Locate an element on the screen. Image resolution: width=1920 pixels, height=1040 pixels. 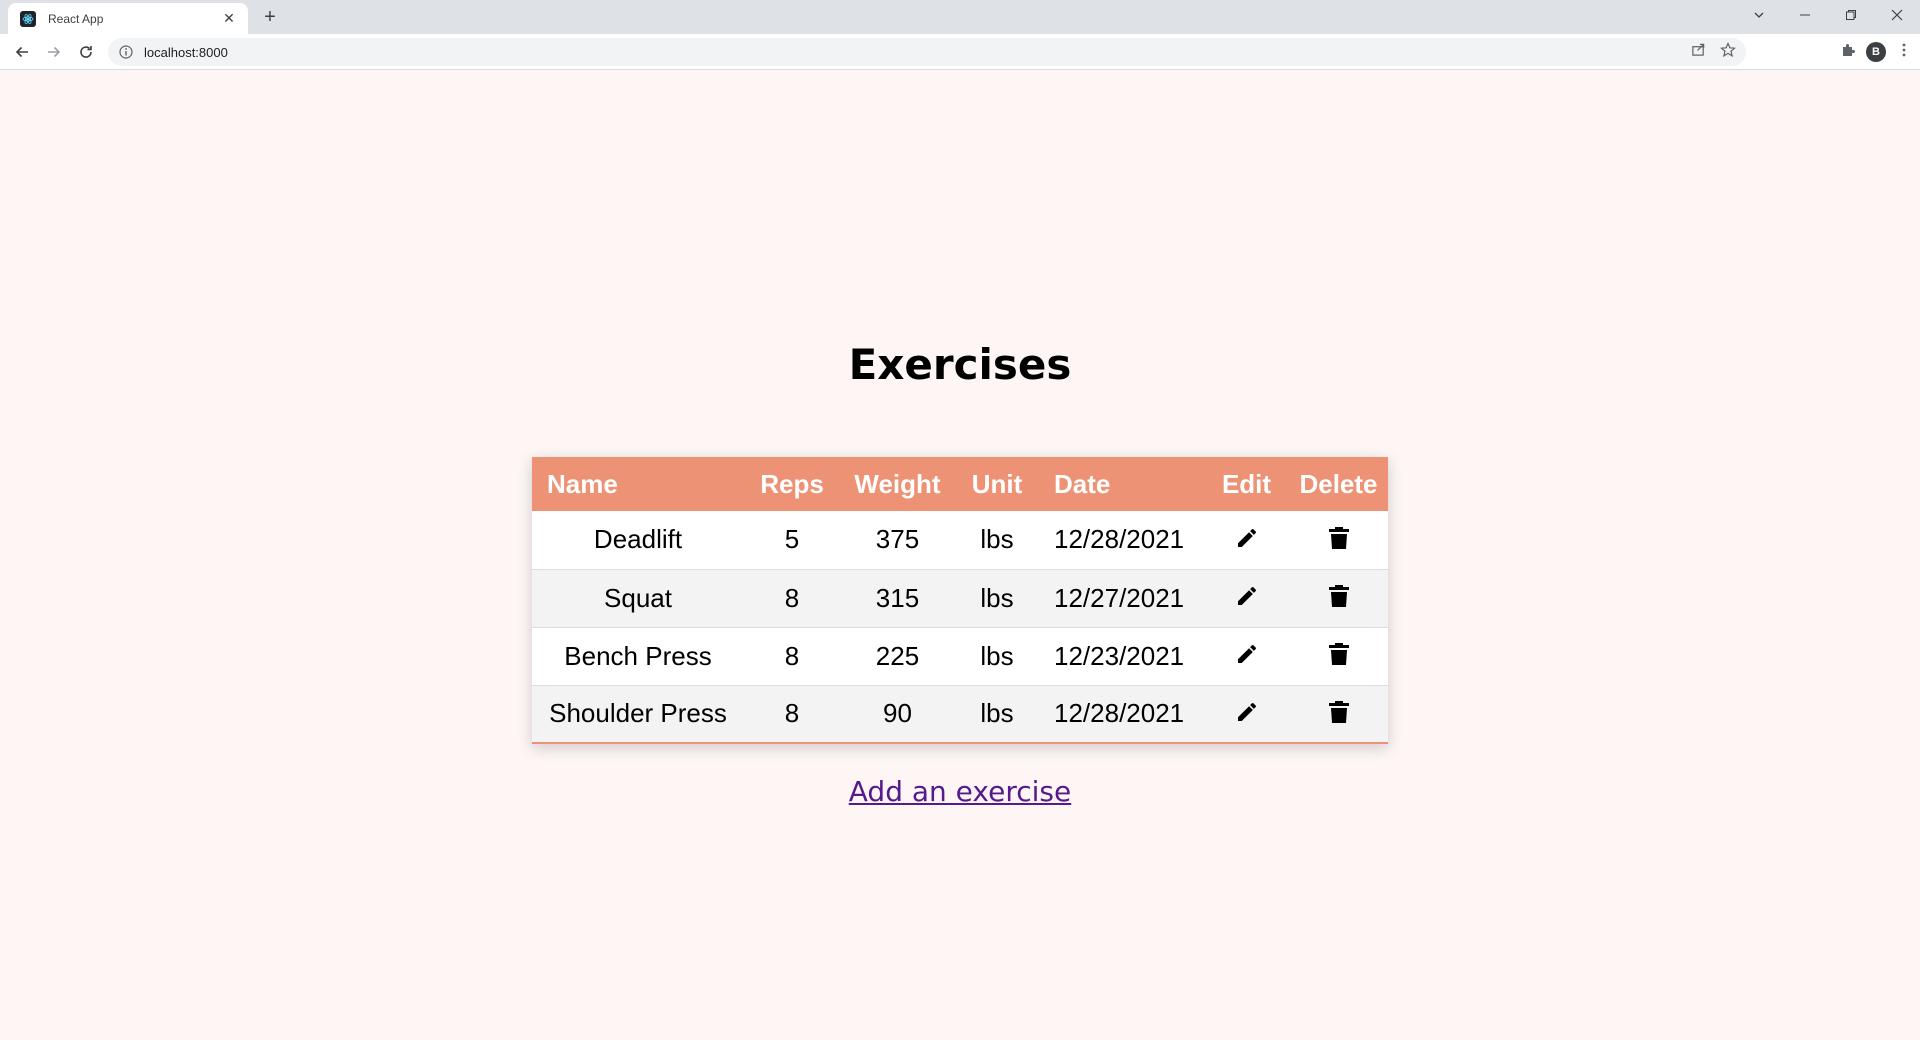
close-window-icon is located at coordinates (1897, 15).